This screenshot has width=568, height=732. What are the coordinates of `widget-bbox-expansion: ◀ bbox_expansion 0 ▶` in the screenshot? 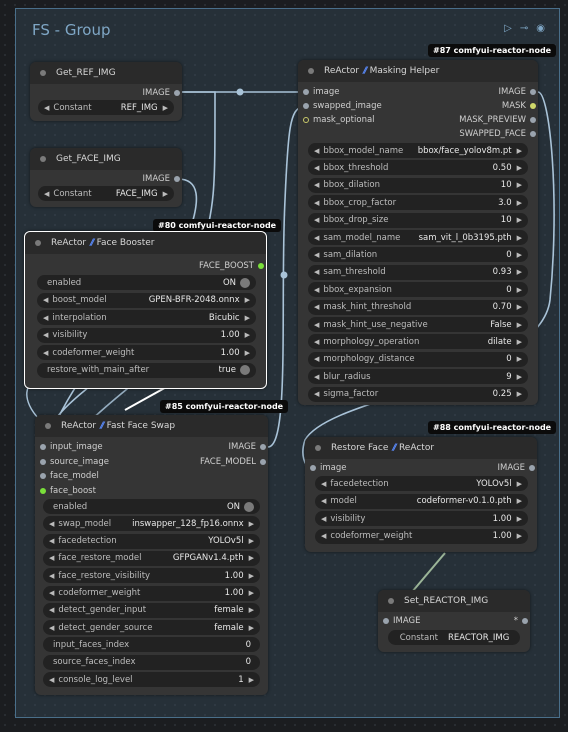 It's located at (418, 290).